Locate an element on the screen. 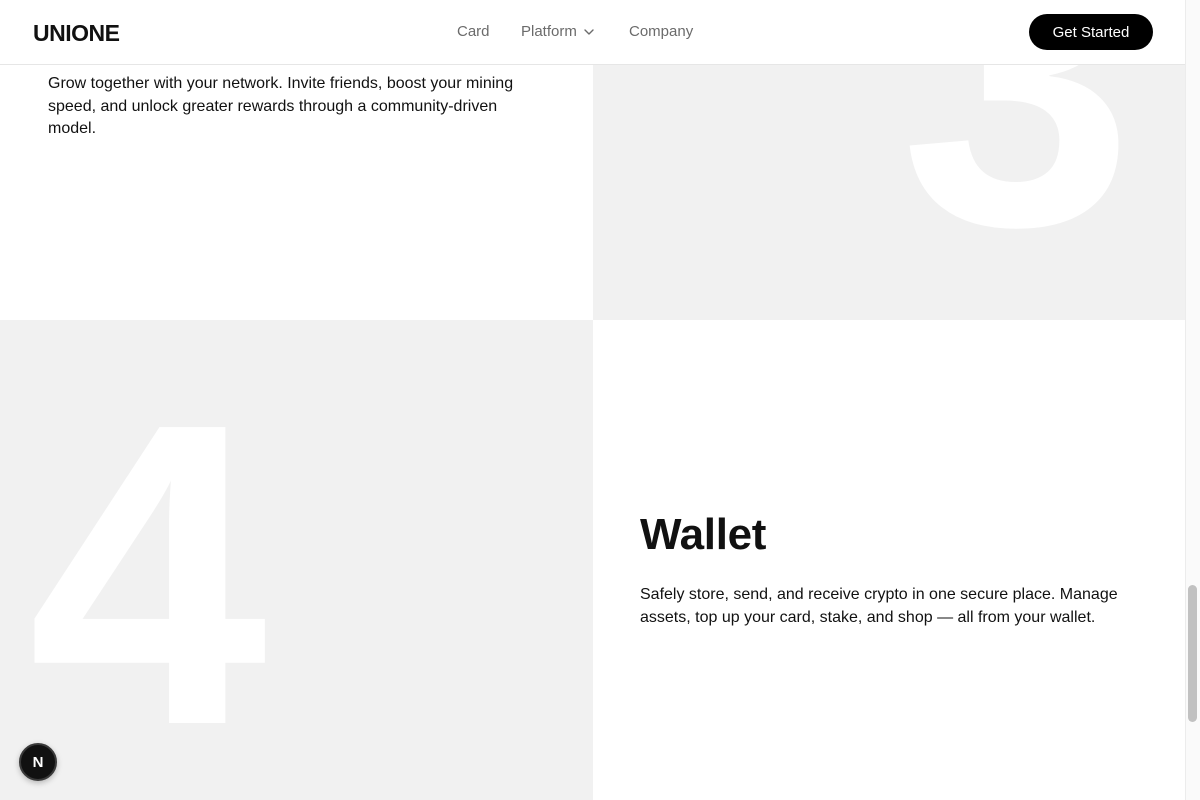 The width and height of the screenshot is (1200, 800). scrollbar-thumb is located at coordinates (1192, 653).